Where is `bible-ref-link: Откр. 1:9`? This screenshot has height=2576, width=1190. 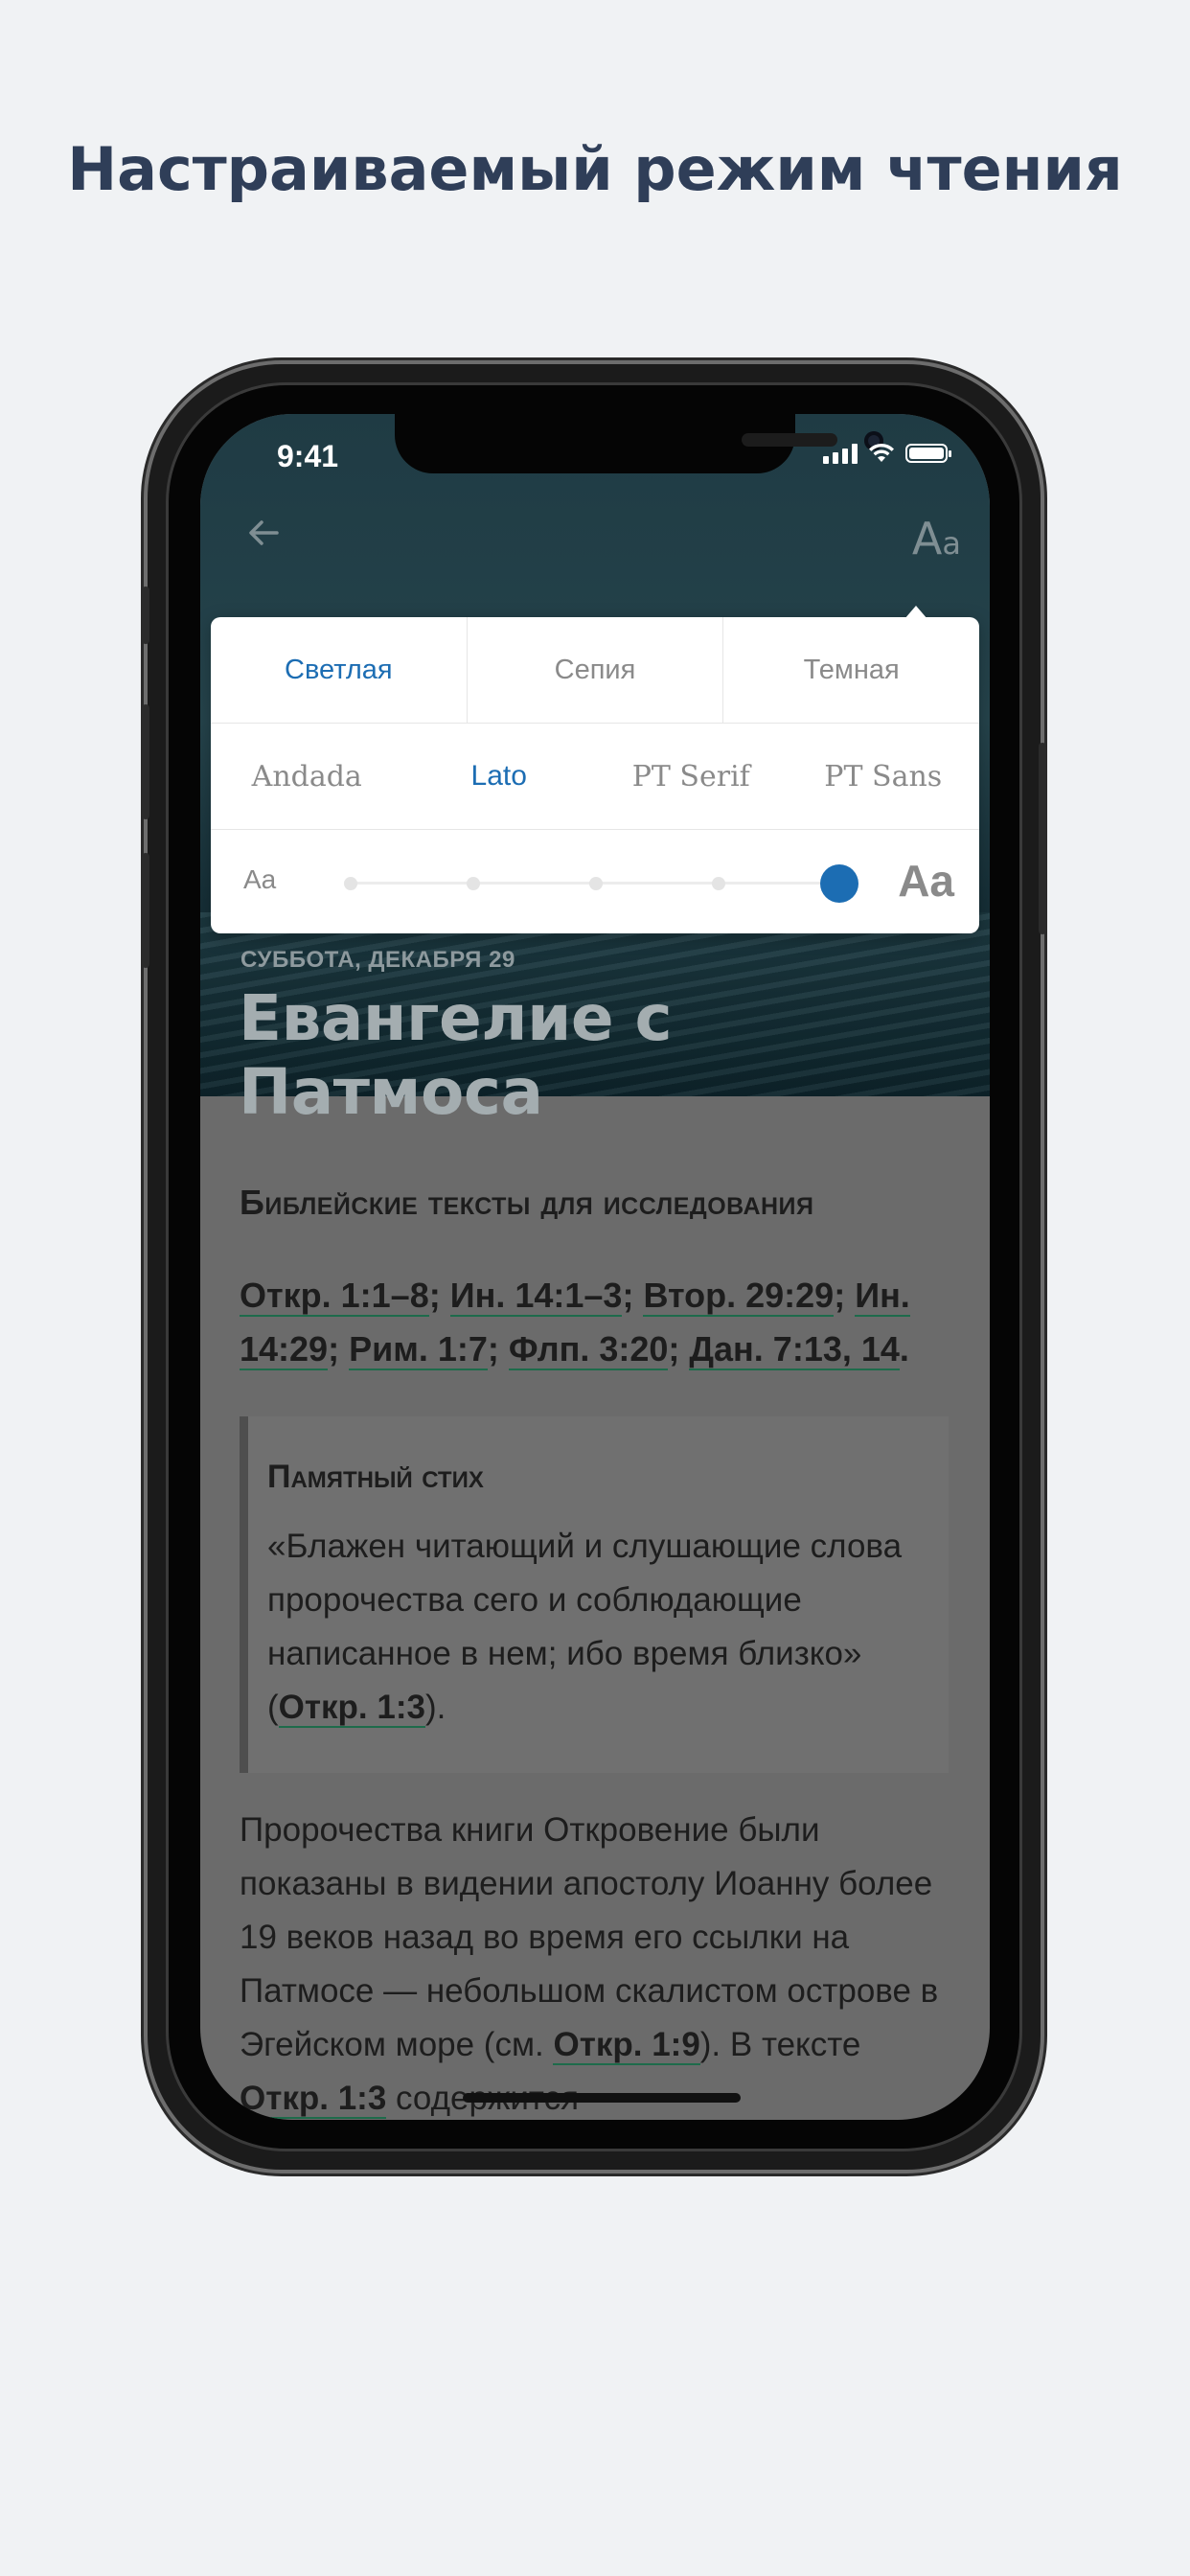
bible-ref-link: Откр. 1:9 is located at coordinates (626, 2045).